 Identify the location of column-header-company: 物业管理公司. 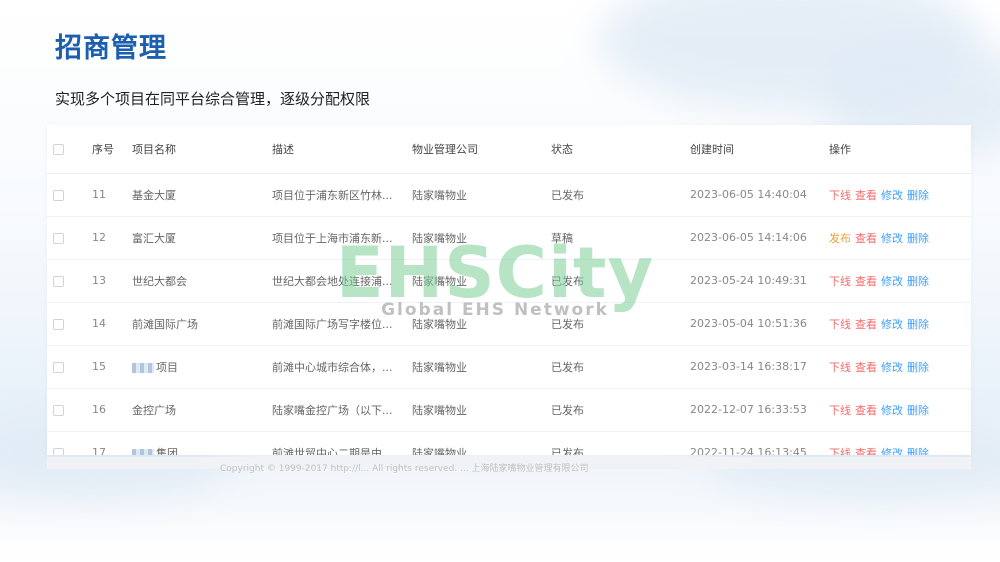
(481, 149).